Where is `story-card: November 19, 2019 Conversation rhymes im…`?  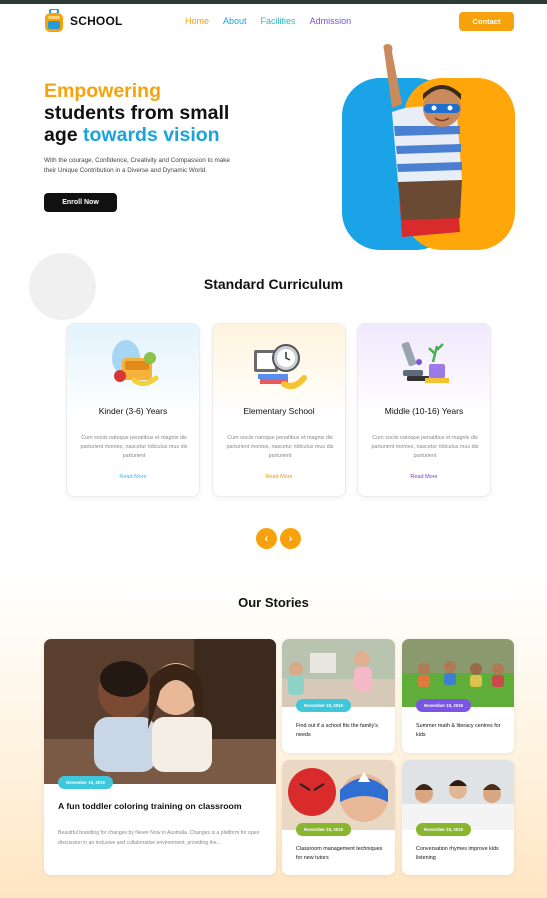 story-card: November 19, 2019 Conversation rhymes im… is located at coordinates (458, 817).